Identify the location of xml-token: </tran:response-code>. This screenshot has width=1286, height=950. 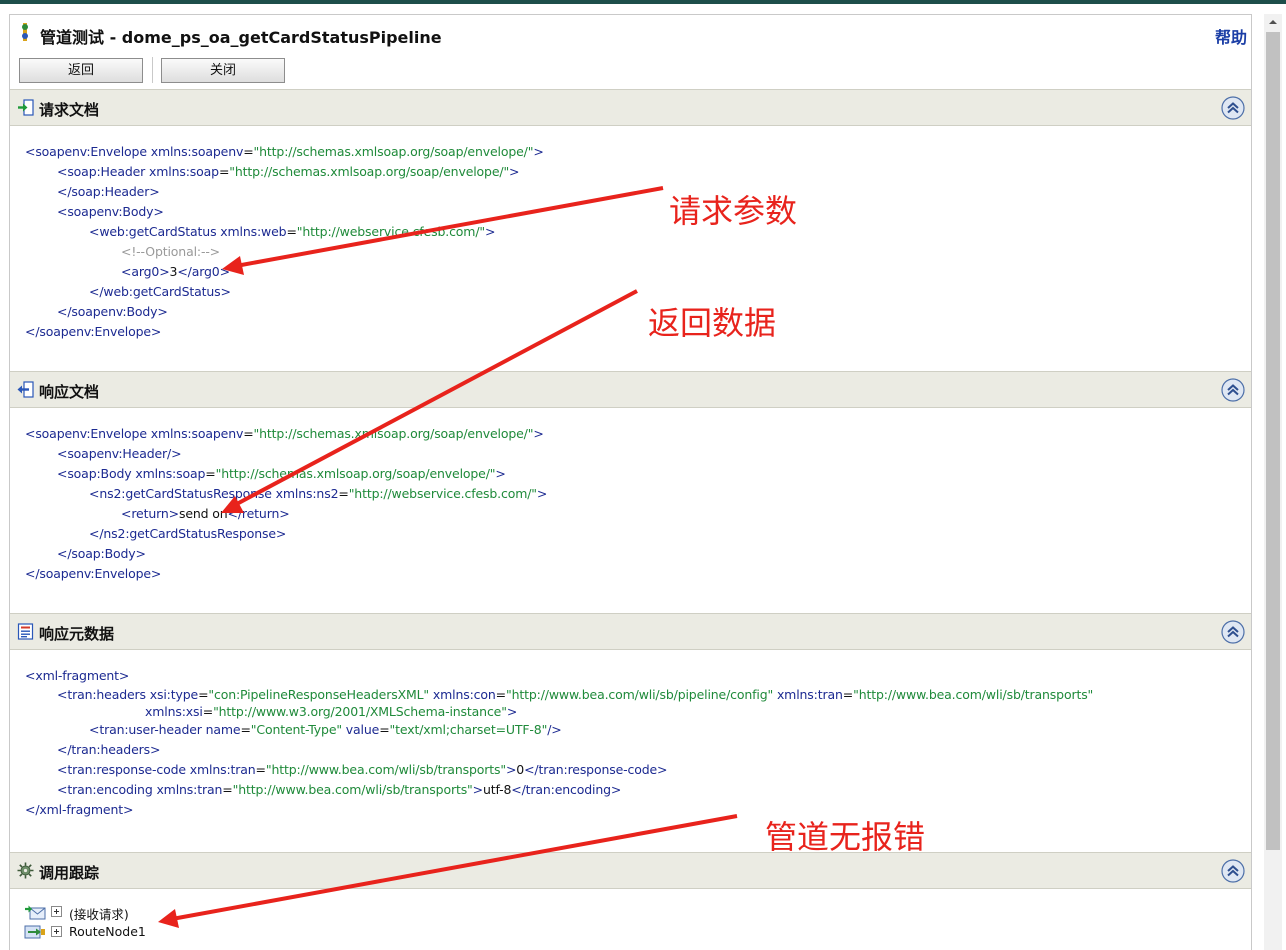
(596, 769).